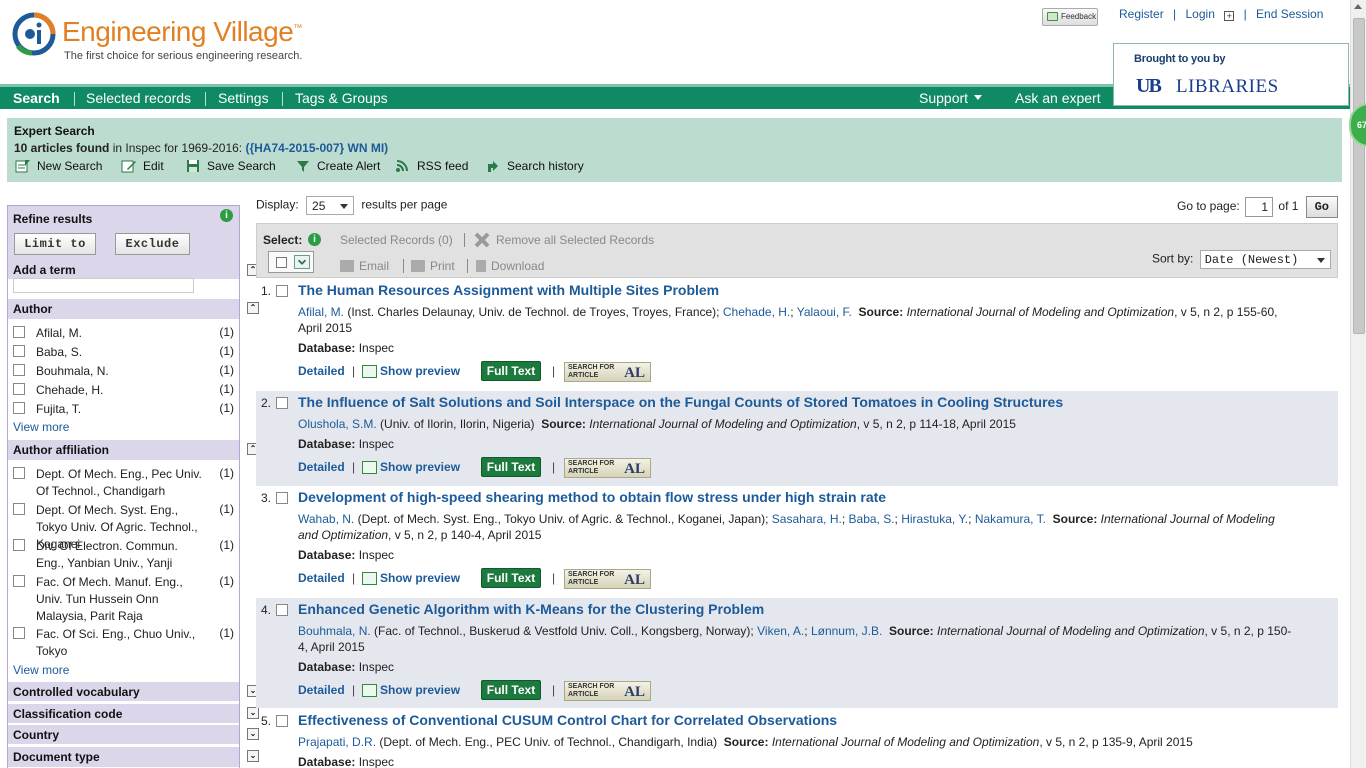  I want to click on author-view-more-link: View more, so click(41, 427).